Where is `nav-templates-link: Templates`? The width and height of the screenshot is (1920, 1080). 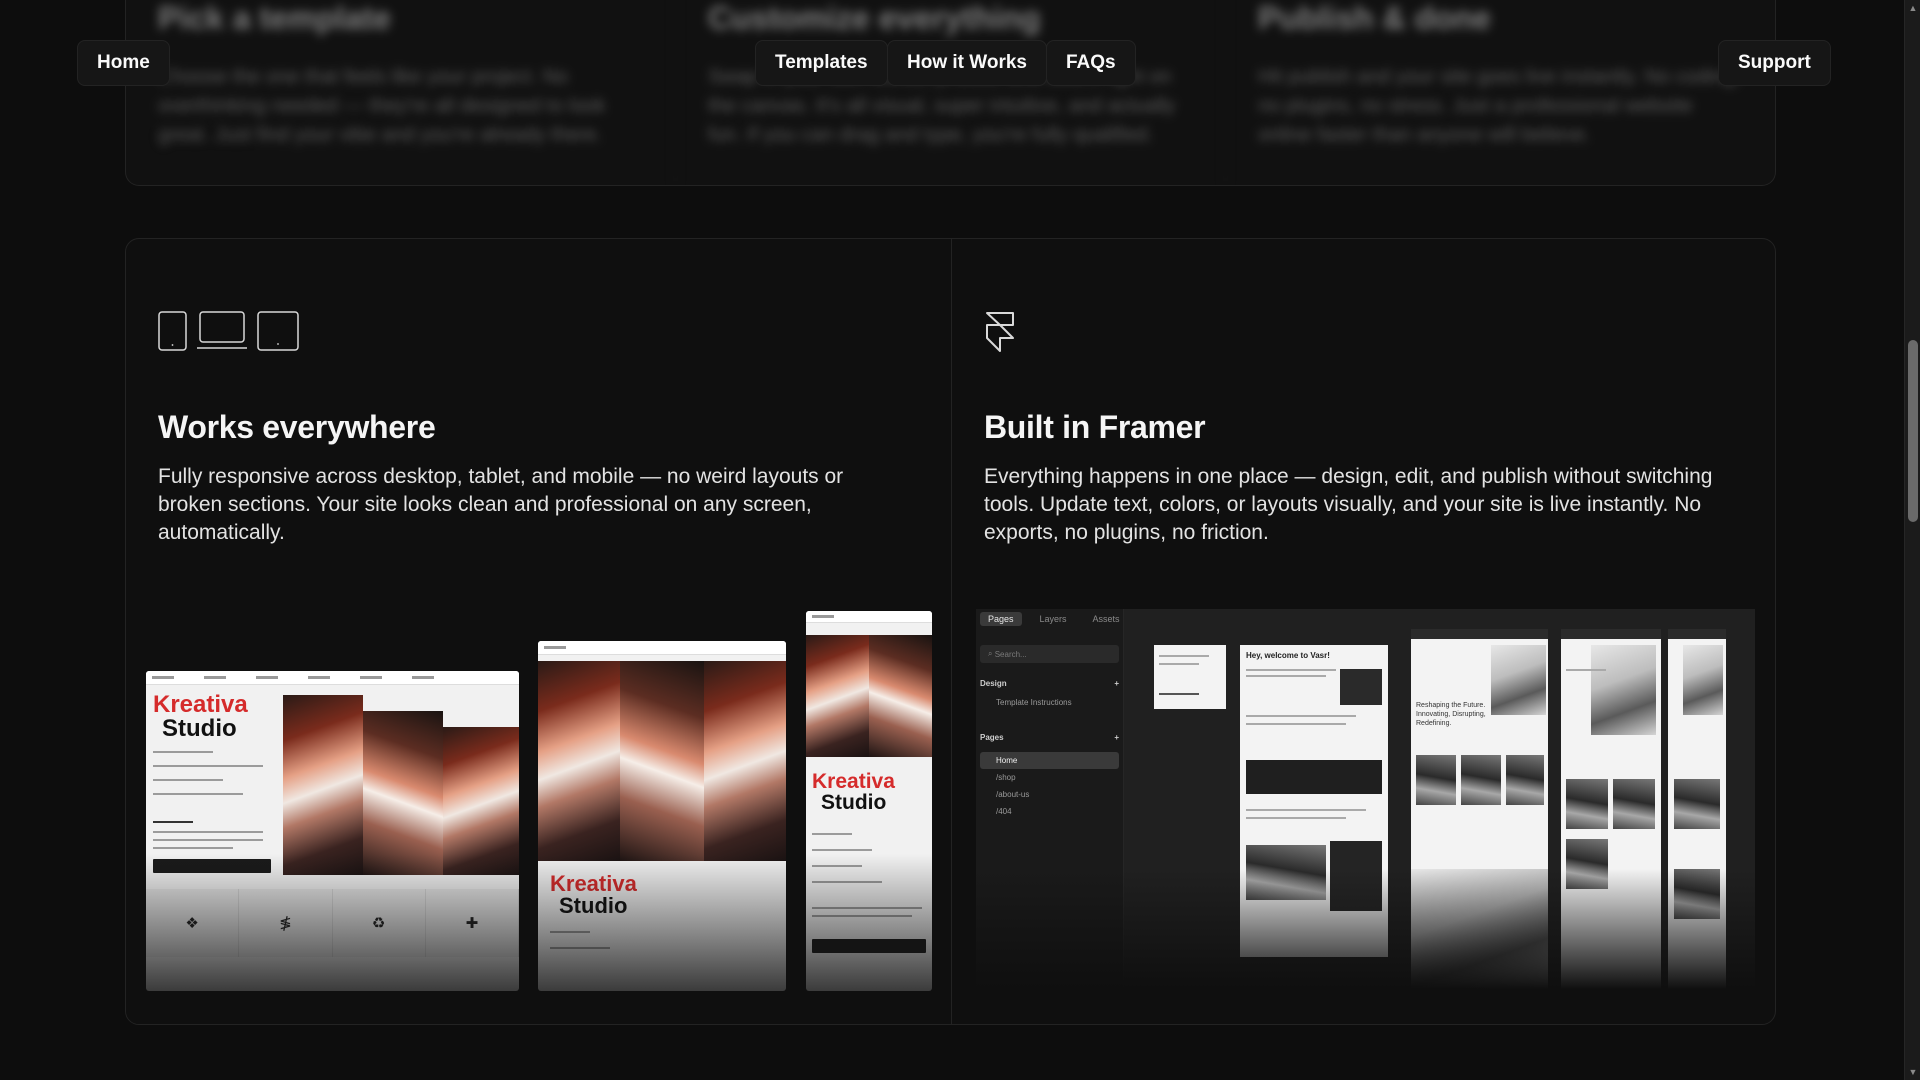
nav-templates-link: Templates is located at coordinates (821, 63).